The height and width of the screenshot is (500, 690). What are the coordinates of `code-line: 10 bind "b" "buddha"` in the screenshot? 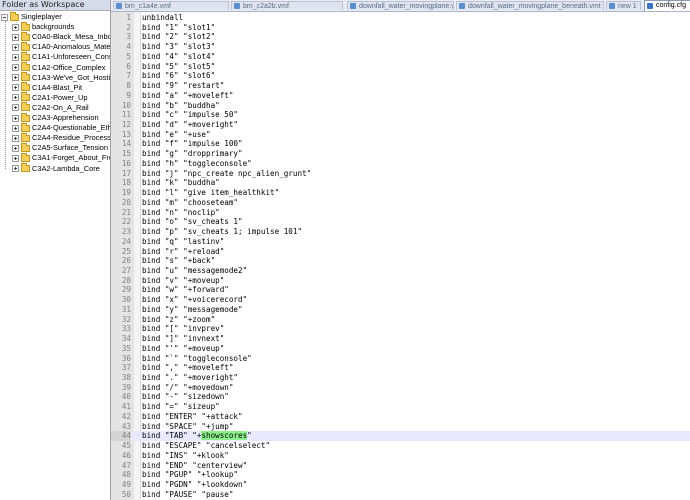 It's located at (400, 106).